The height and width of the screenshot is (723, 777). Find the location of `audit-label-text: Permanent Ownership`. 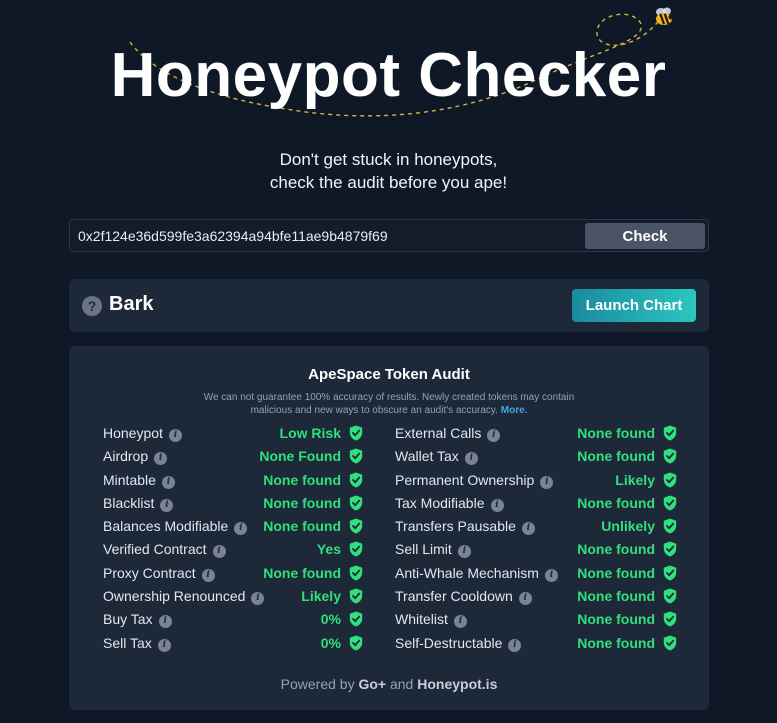

audit-label-text: Permanent Ownership is located at coordinates (465, 479).